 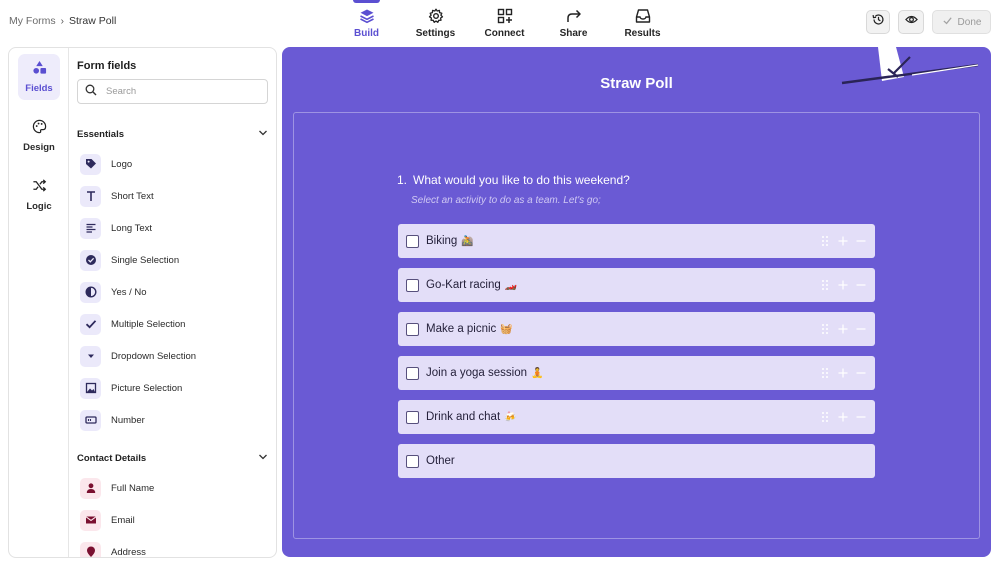 I want to click on preview-button, so click(x=911, y=22).